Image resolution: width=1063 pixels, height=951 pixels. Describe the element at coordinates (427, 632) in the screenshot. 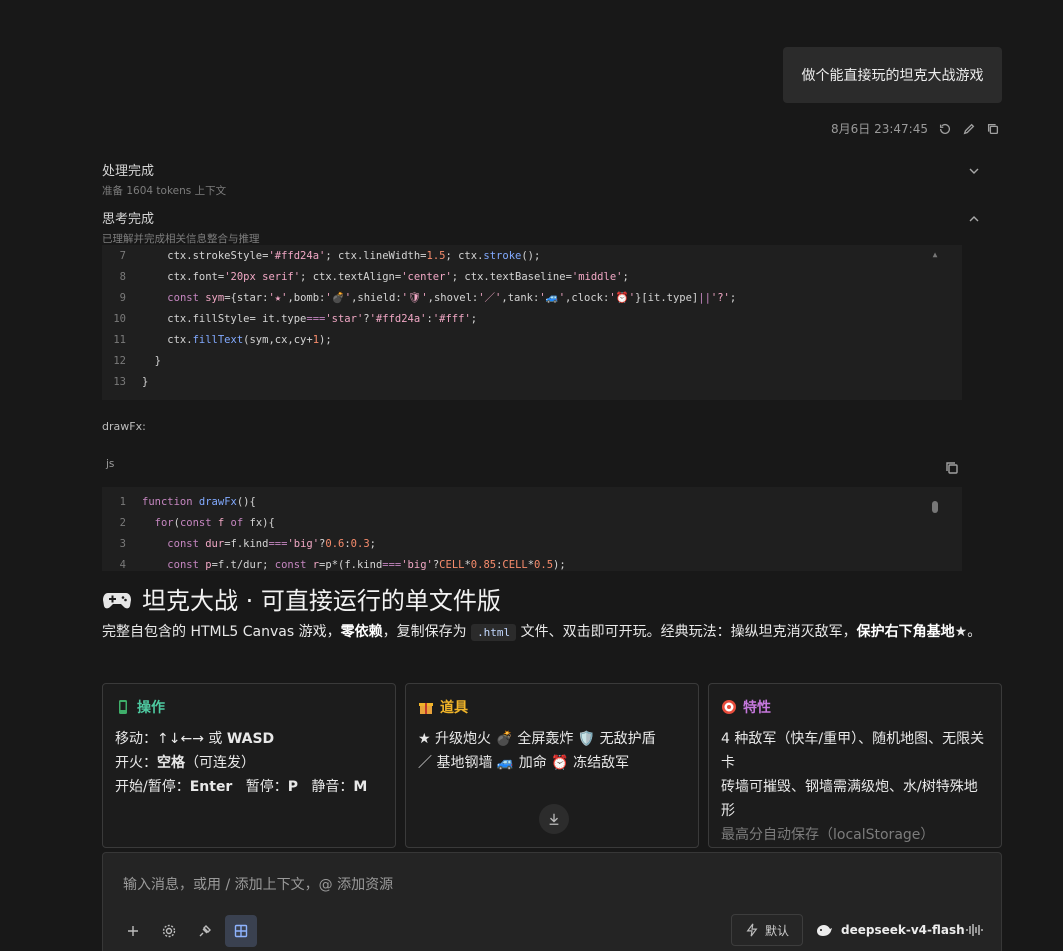

I see `intro-text: ，复制保存为` at that location.